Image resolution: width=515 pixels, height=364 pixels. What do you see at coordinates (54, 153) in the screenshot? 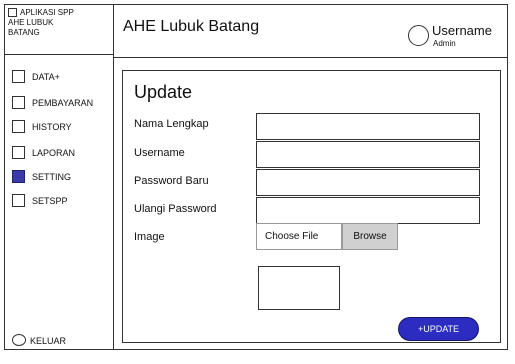
I see `sidebar-item-label: LAPORAN` at bounding box center [54, 153].